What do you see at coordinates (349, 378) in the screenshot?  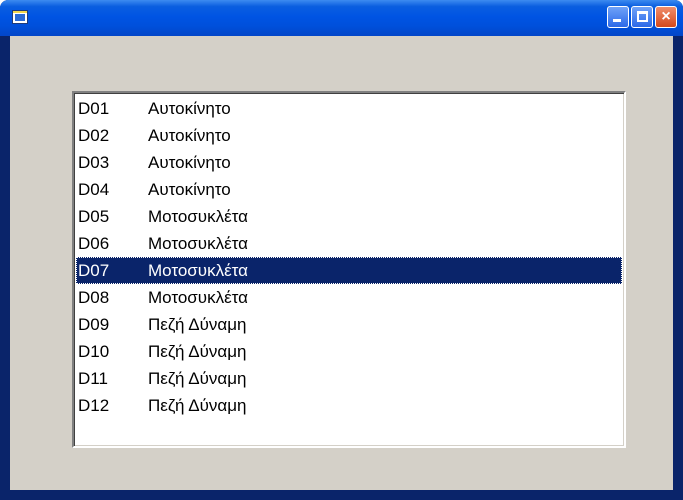 I see `list-item: D11 Πεζή Δύναμη` at bounding box center [349, 378].